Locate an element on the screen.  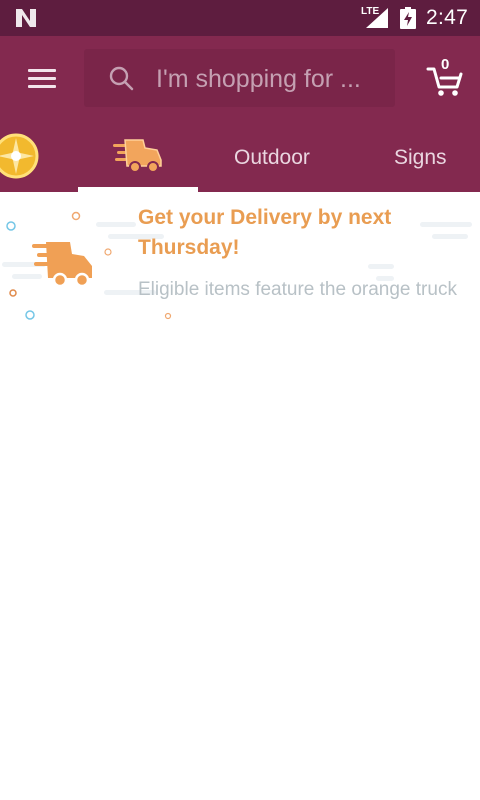
tab-outdoor-label: Outdoor is located at coordinates (272, 157).